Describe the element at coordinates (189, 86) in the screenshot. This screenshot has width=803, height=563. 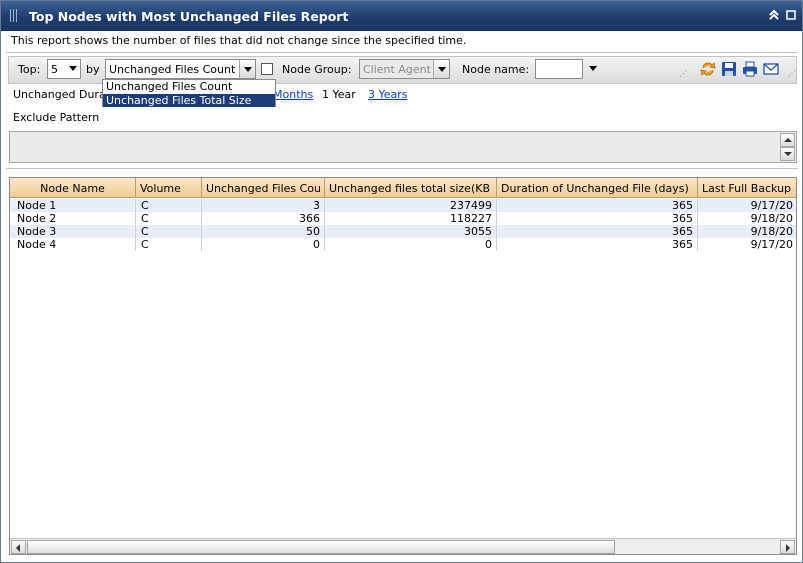
I see `option-unchanged-files-count: Unchanged Files Count` at that location.